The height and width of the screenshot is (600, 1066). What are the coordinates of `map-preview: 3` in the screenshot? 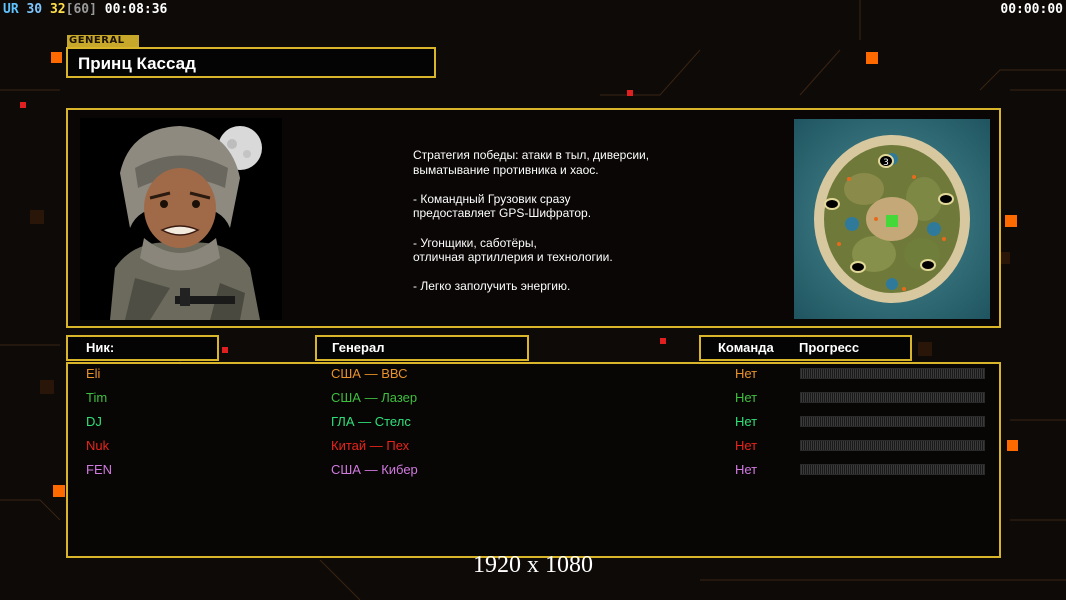 It's located at (892, 219).